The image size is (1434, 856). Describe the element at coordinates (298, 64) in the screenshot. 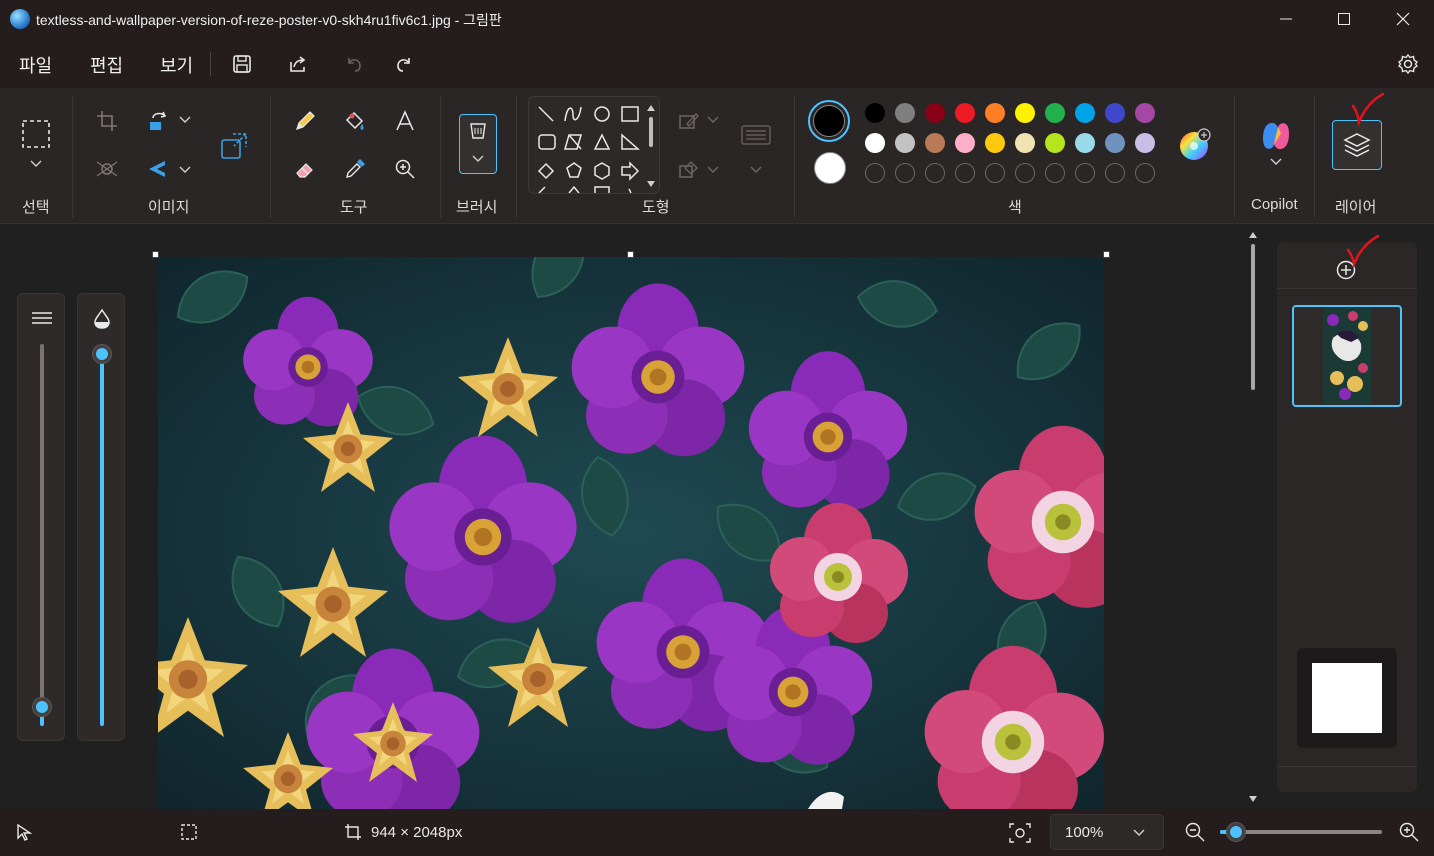

I see `share-button` at that location.